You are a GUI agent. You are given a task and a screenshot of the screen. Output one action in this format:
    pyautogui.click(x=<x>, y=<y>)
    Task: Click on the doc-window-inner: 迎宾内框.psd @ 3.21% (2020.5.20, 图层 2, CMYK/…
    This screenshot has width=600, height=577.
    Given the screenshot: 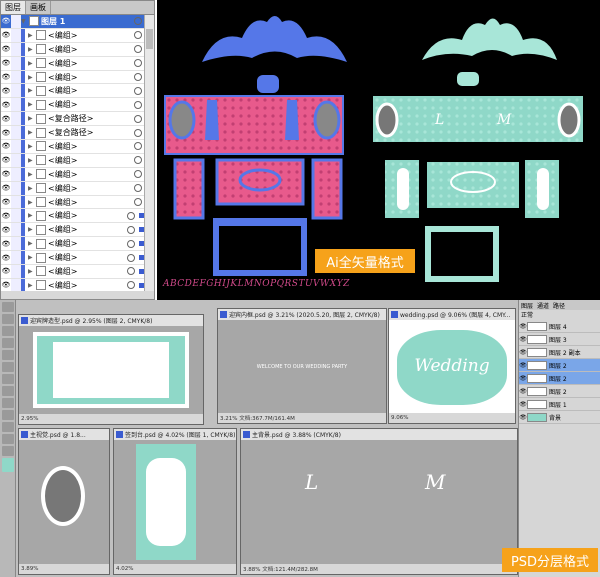 What is the action you would take?
    pyautogui.click(x=302, y=366)
    